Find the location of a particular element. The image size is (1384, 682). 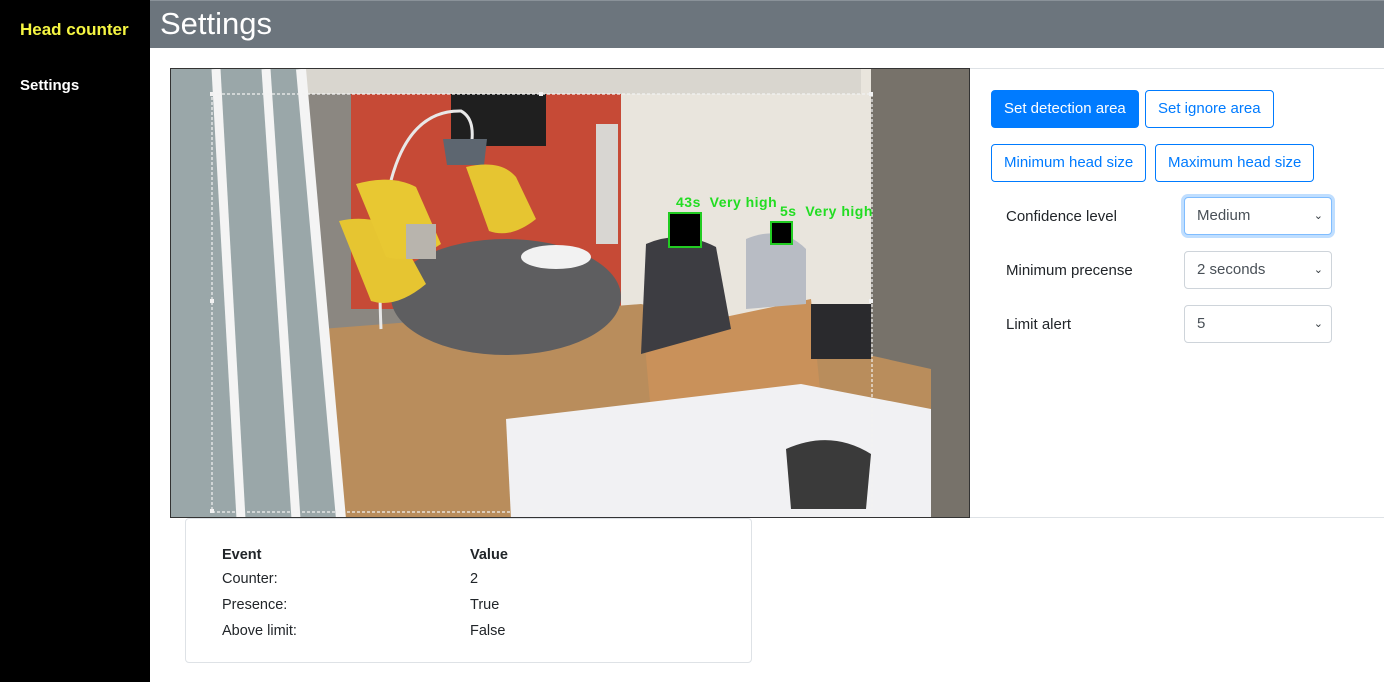

minimum-presence-value: 2 seconds is located at coordinates (1231, 269).